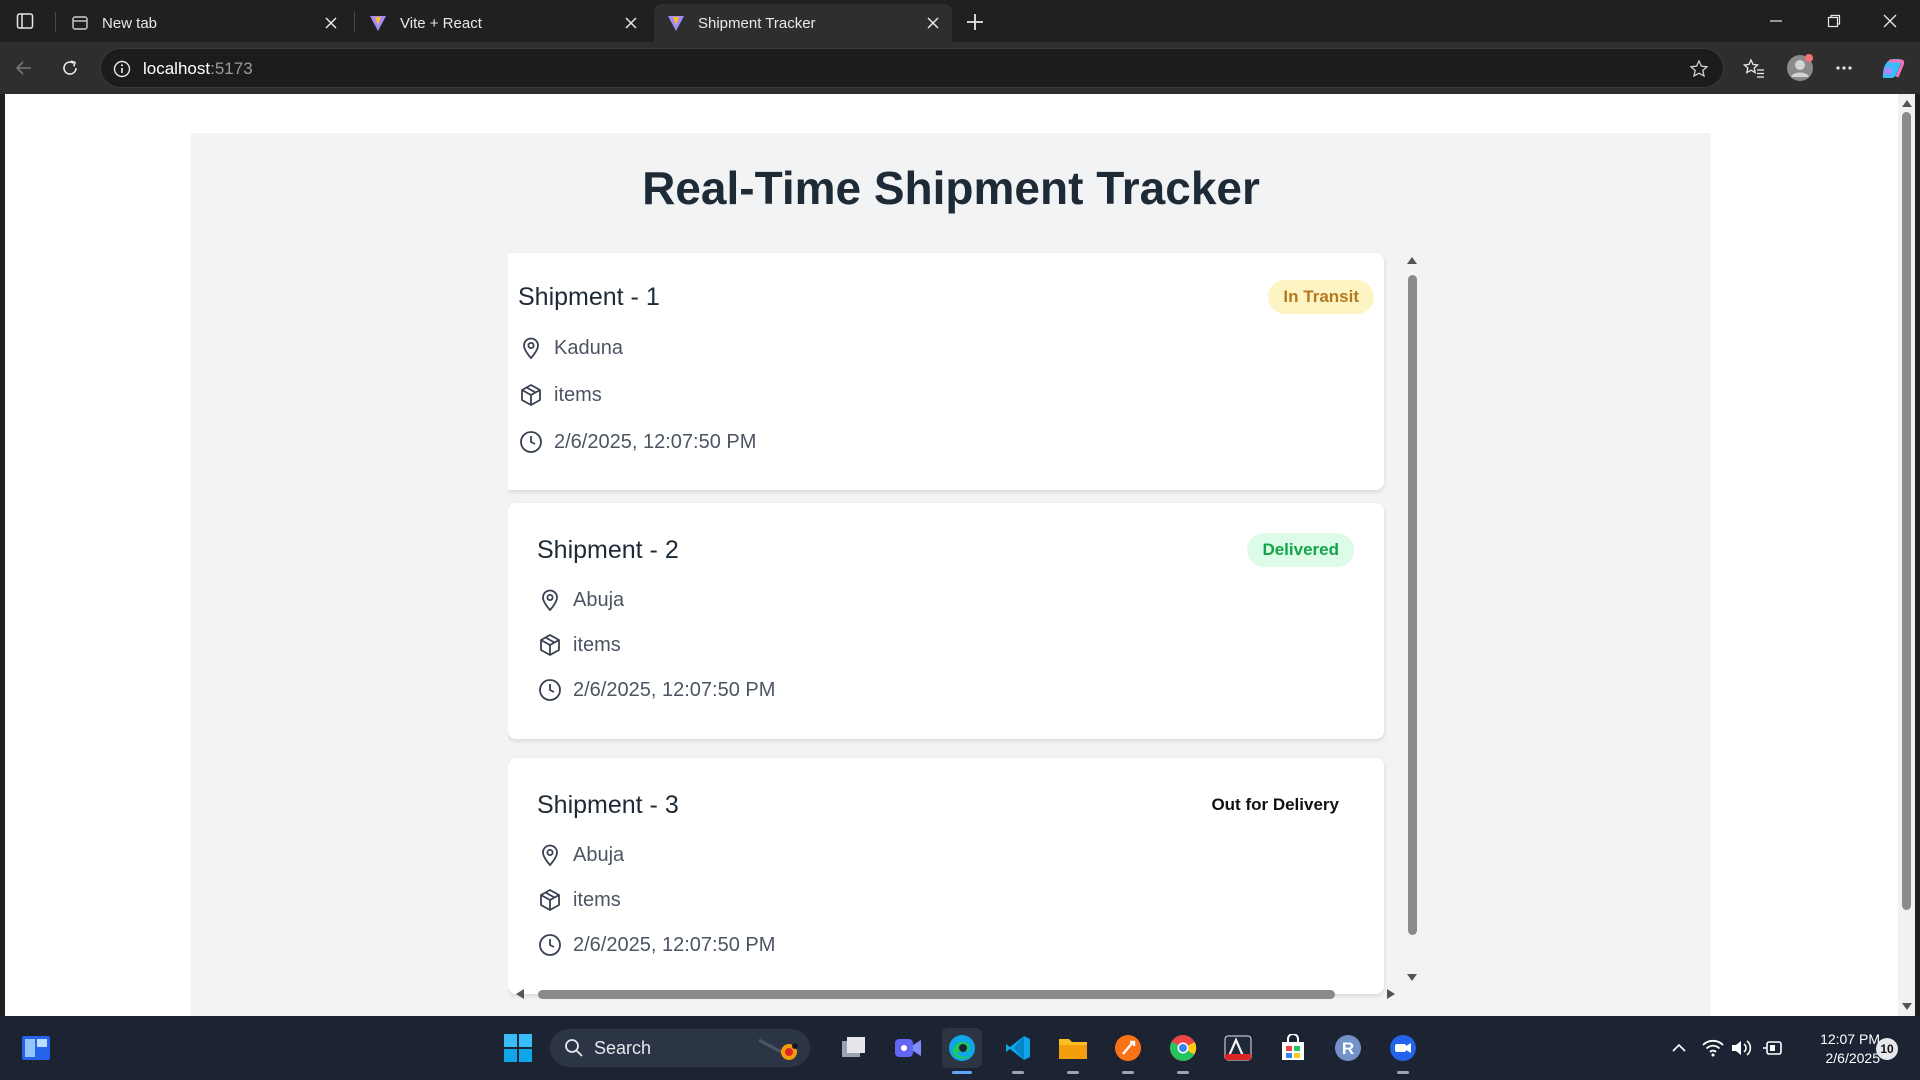 This screenshot has height=1080, width=1920. Describe the element at coordinates (1403, 1051) in the screenshot. I see `zoom-button` at that location.